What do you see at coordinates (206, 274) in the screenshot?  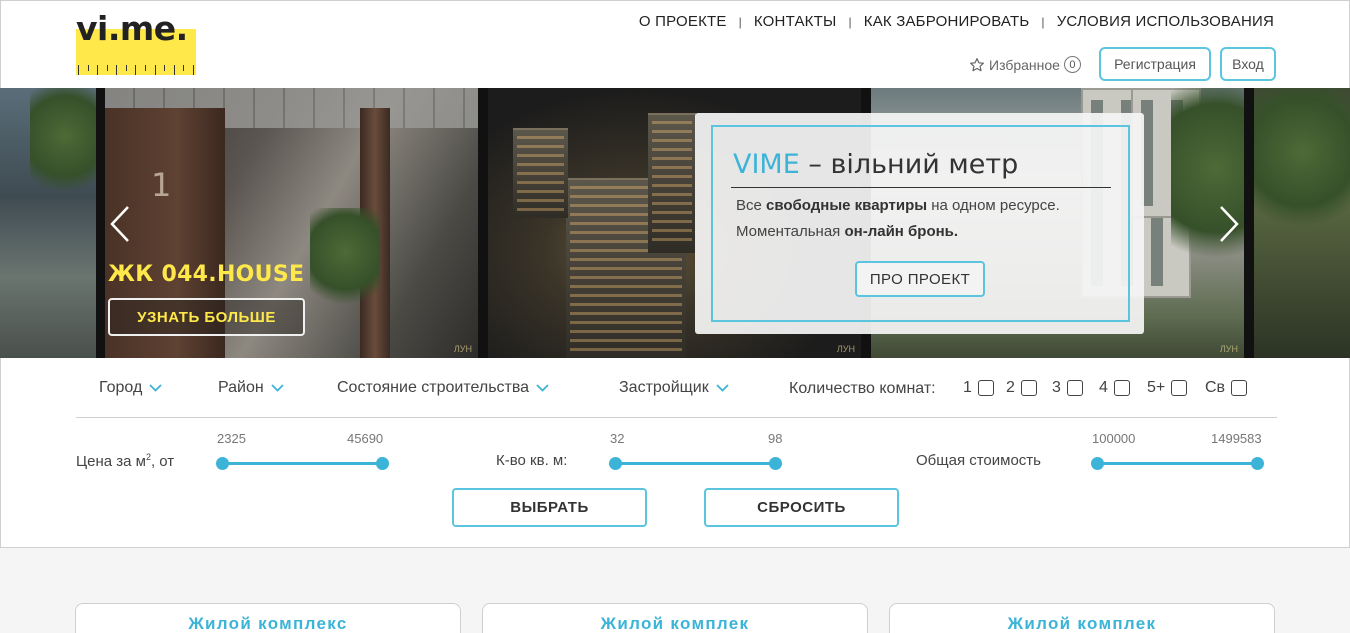 I see `slide-title: ЖК 044.HOUSE` at bounding box center [206, 274].